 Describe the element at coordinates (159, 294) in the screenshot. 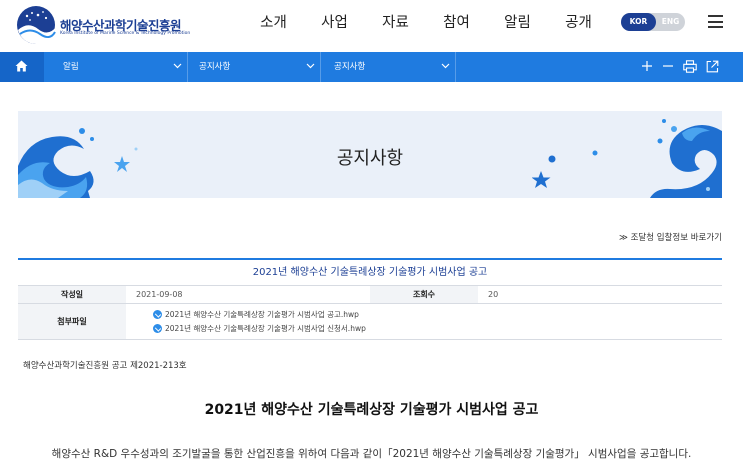

I see `date-value: 2021-09-08` at that location.